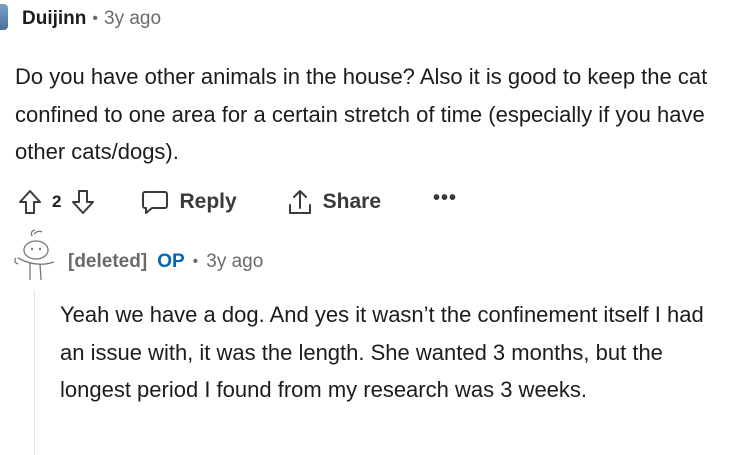 Image resolution: width=732 pixels, height=455 pixels. I want to click on downvote-button, so click(83, 202).